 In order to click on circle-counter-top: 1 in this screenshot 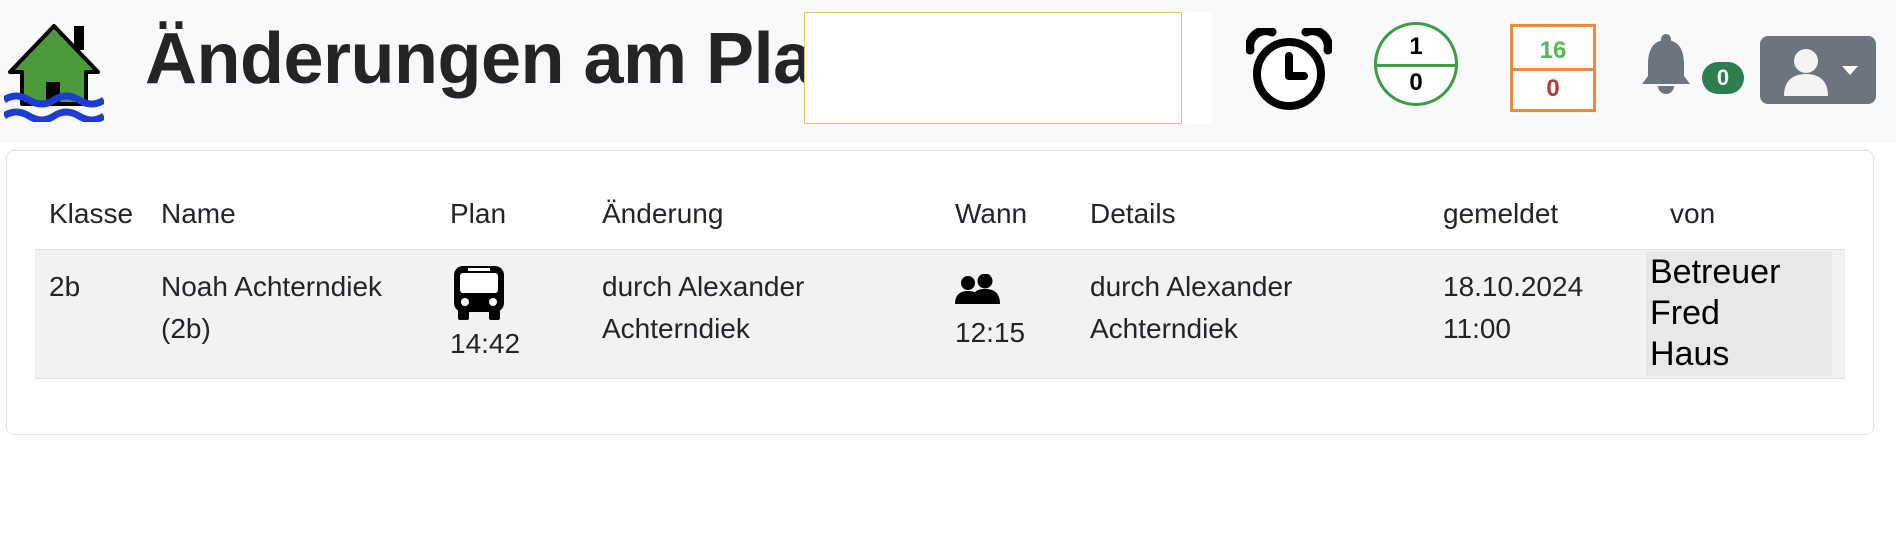, I will do `click(1416, 46)`.